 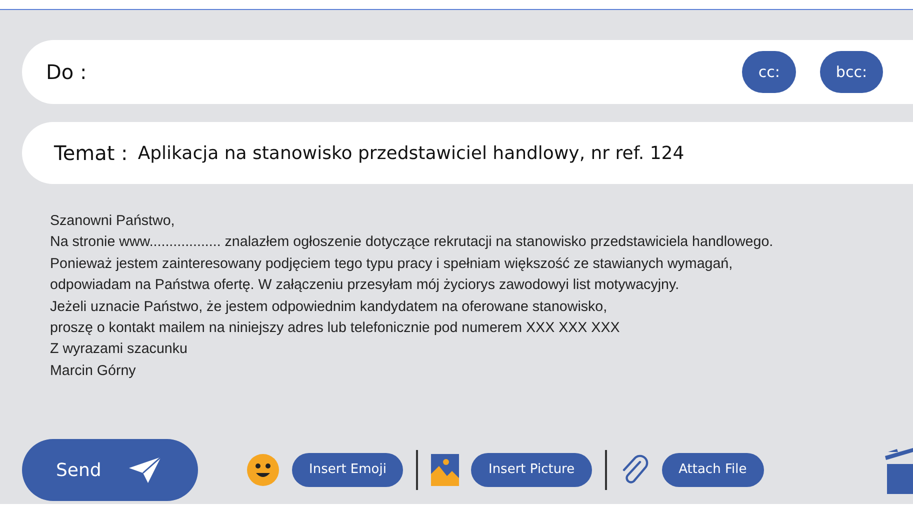 What do you see at coordinates (113, 221) in the screenshot?
I see `message-line: Szanowni Państwo,` at bounding box center [113, 221].